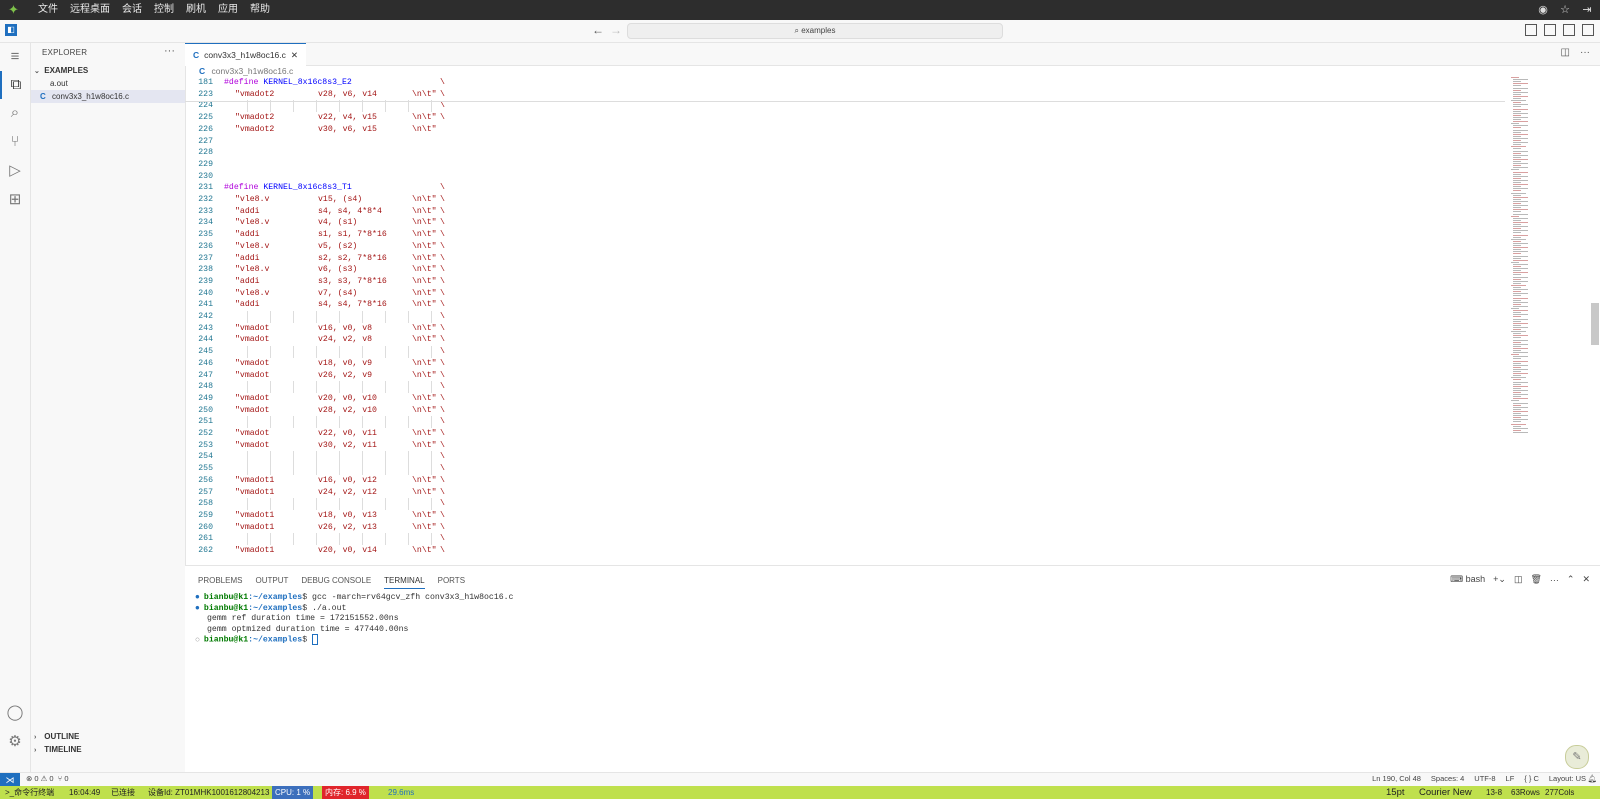 This screenshot has width=1600, height=799. I want to click on tab-ports: PORTS, so click(451, 582).